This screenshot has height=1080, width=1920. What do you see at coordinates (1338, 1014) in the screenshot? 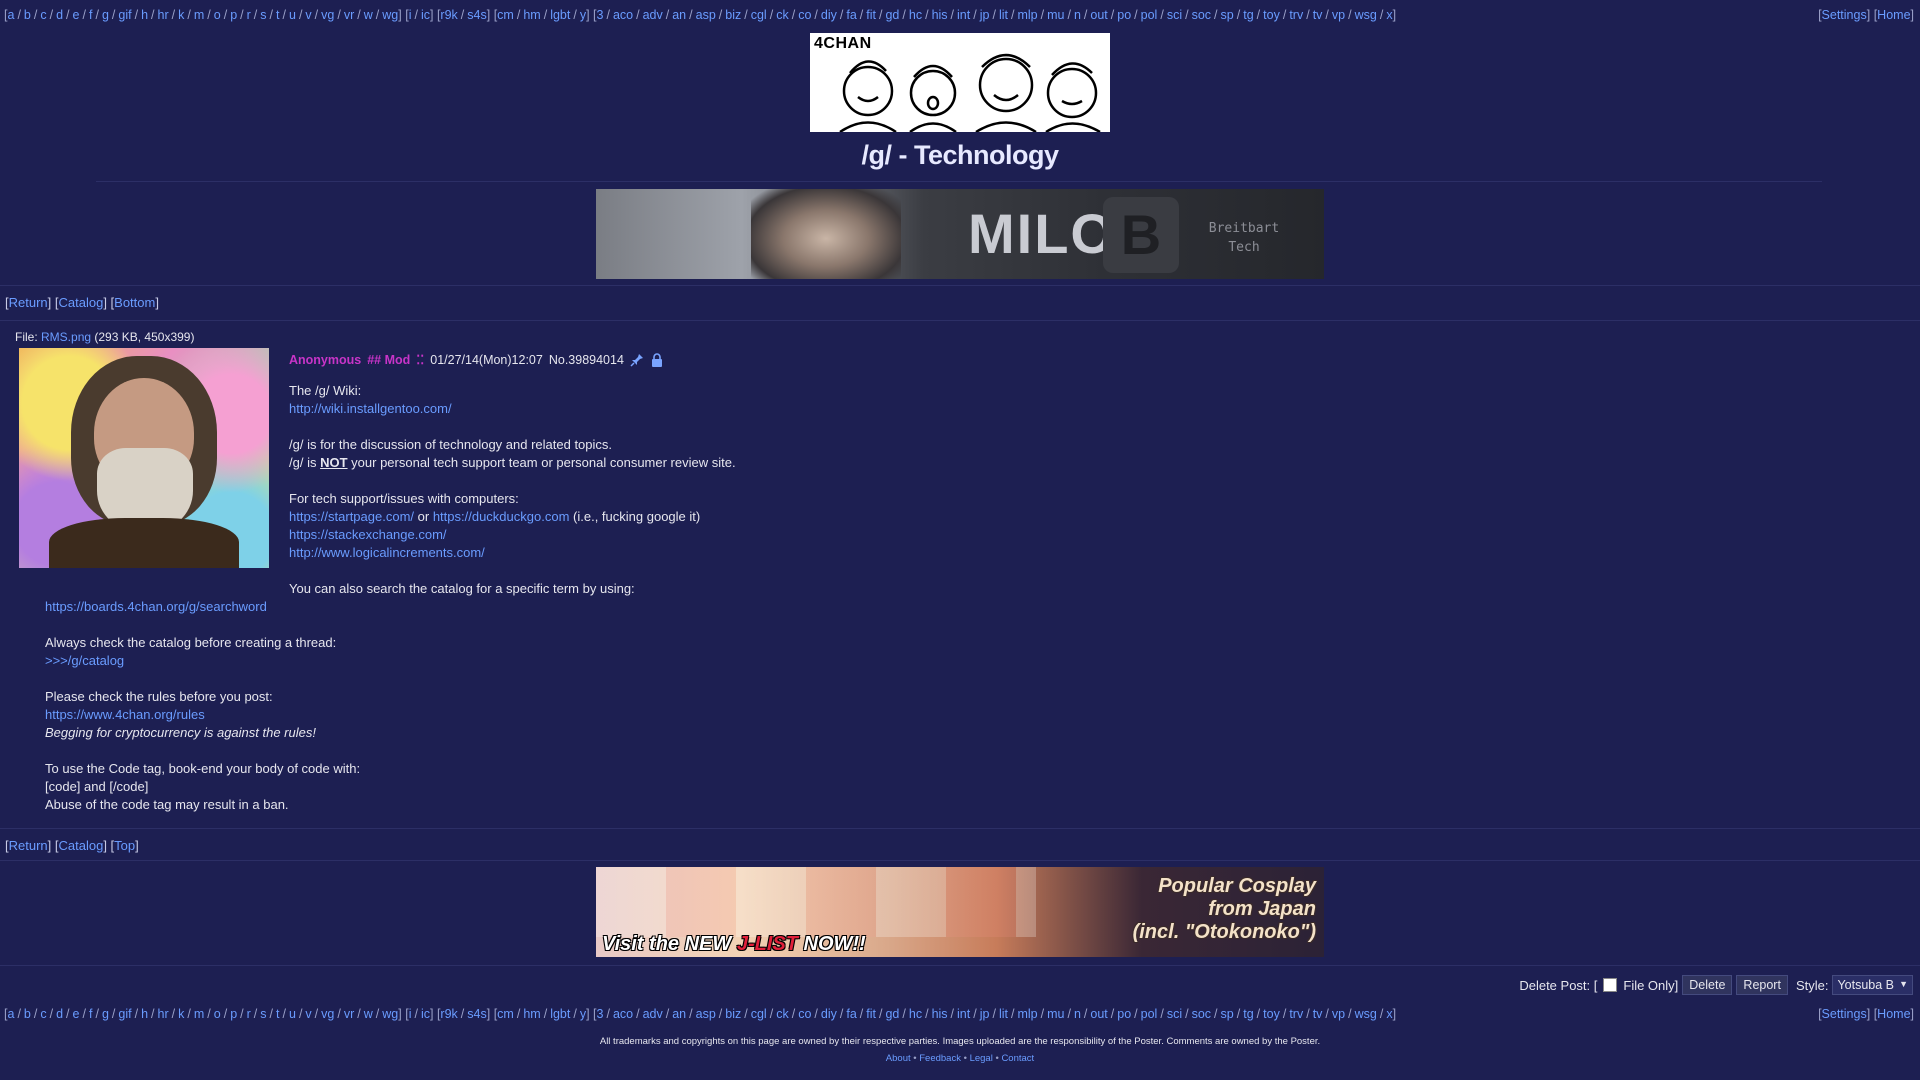
I see `board-link-vp: vp` at bounding box center [1338, 1014].